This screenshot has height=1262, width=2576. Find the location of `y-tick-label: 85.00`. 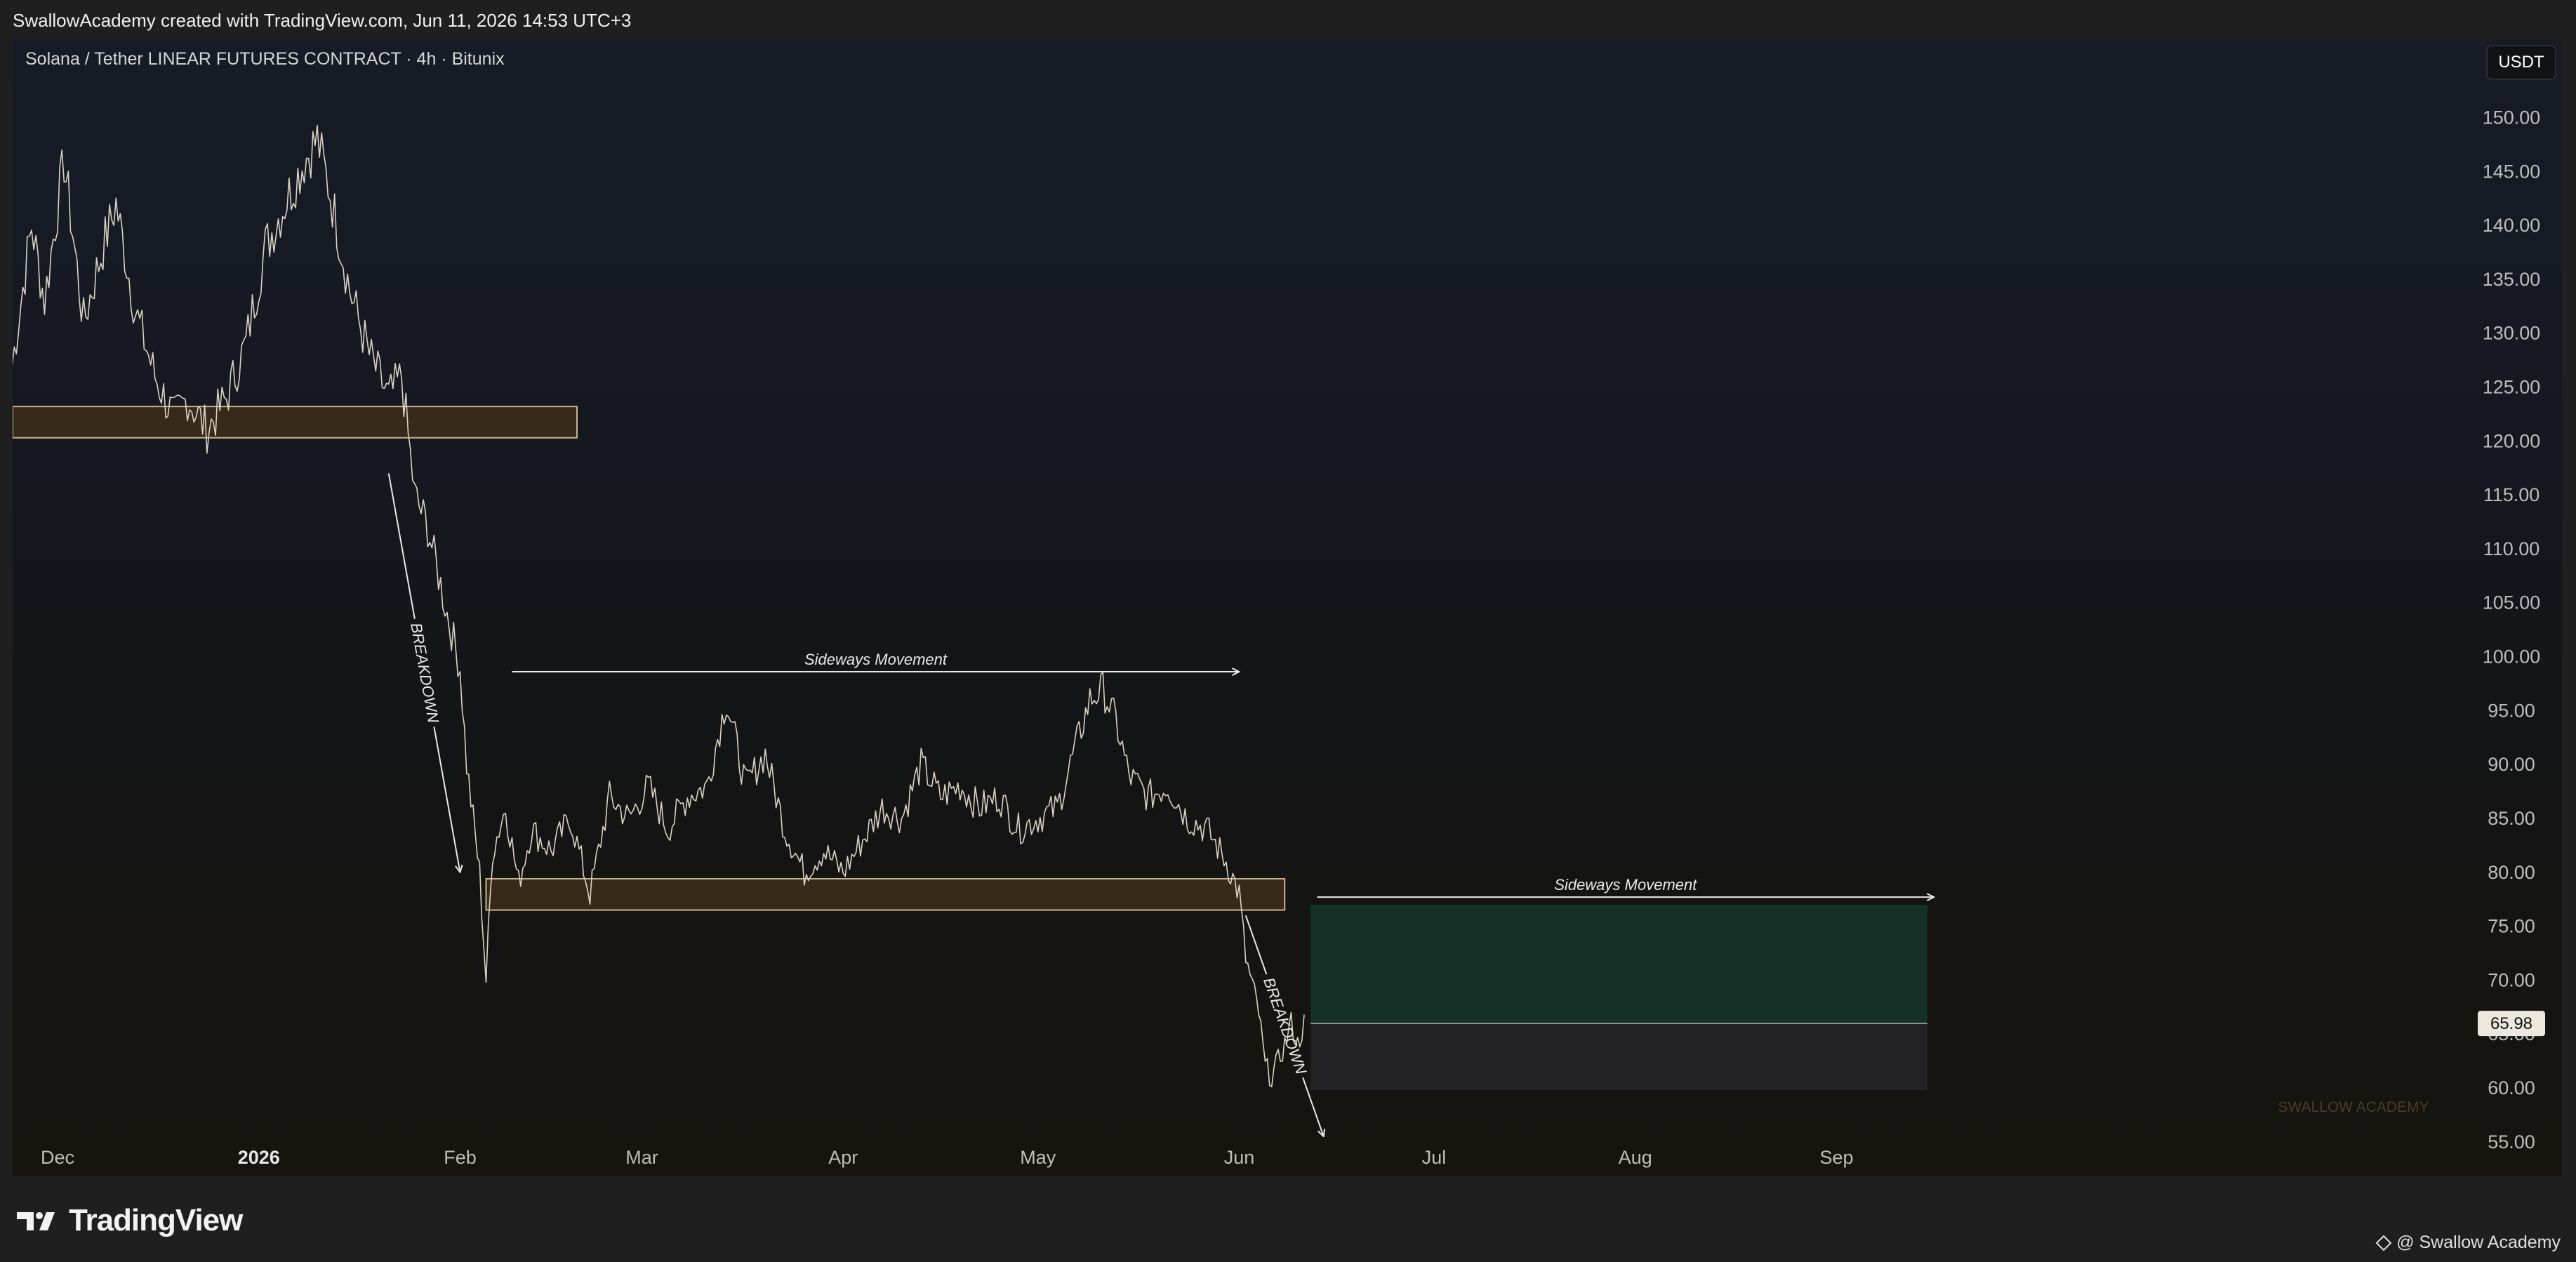

y-tick-label: 85.00 is located at coordinates (2512, 818).